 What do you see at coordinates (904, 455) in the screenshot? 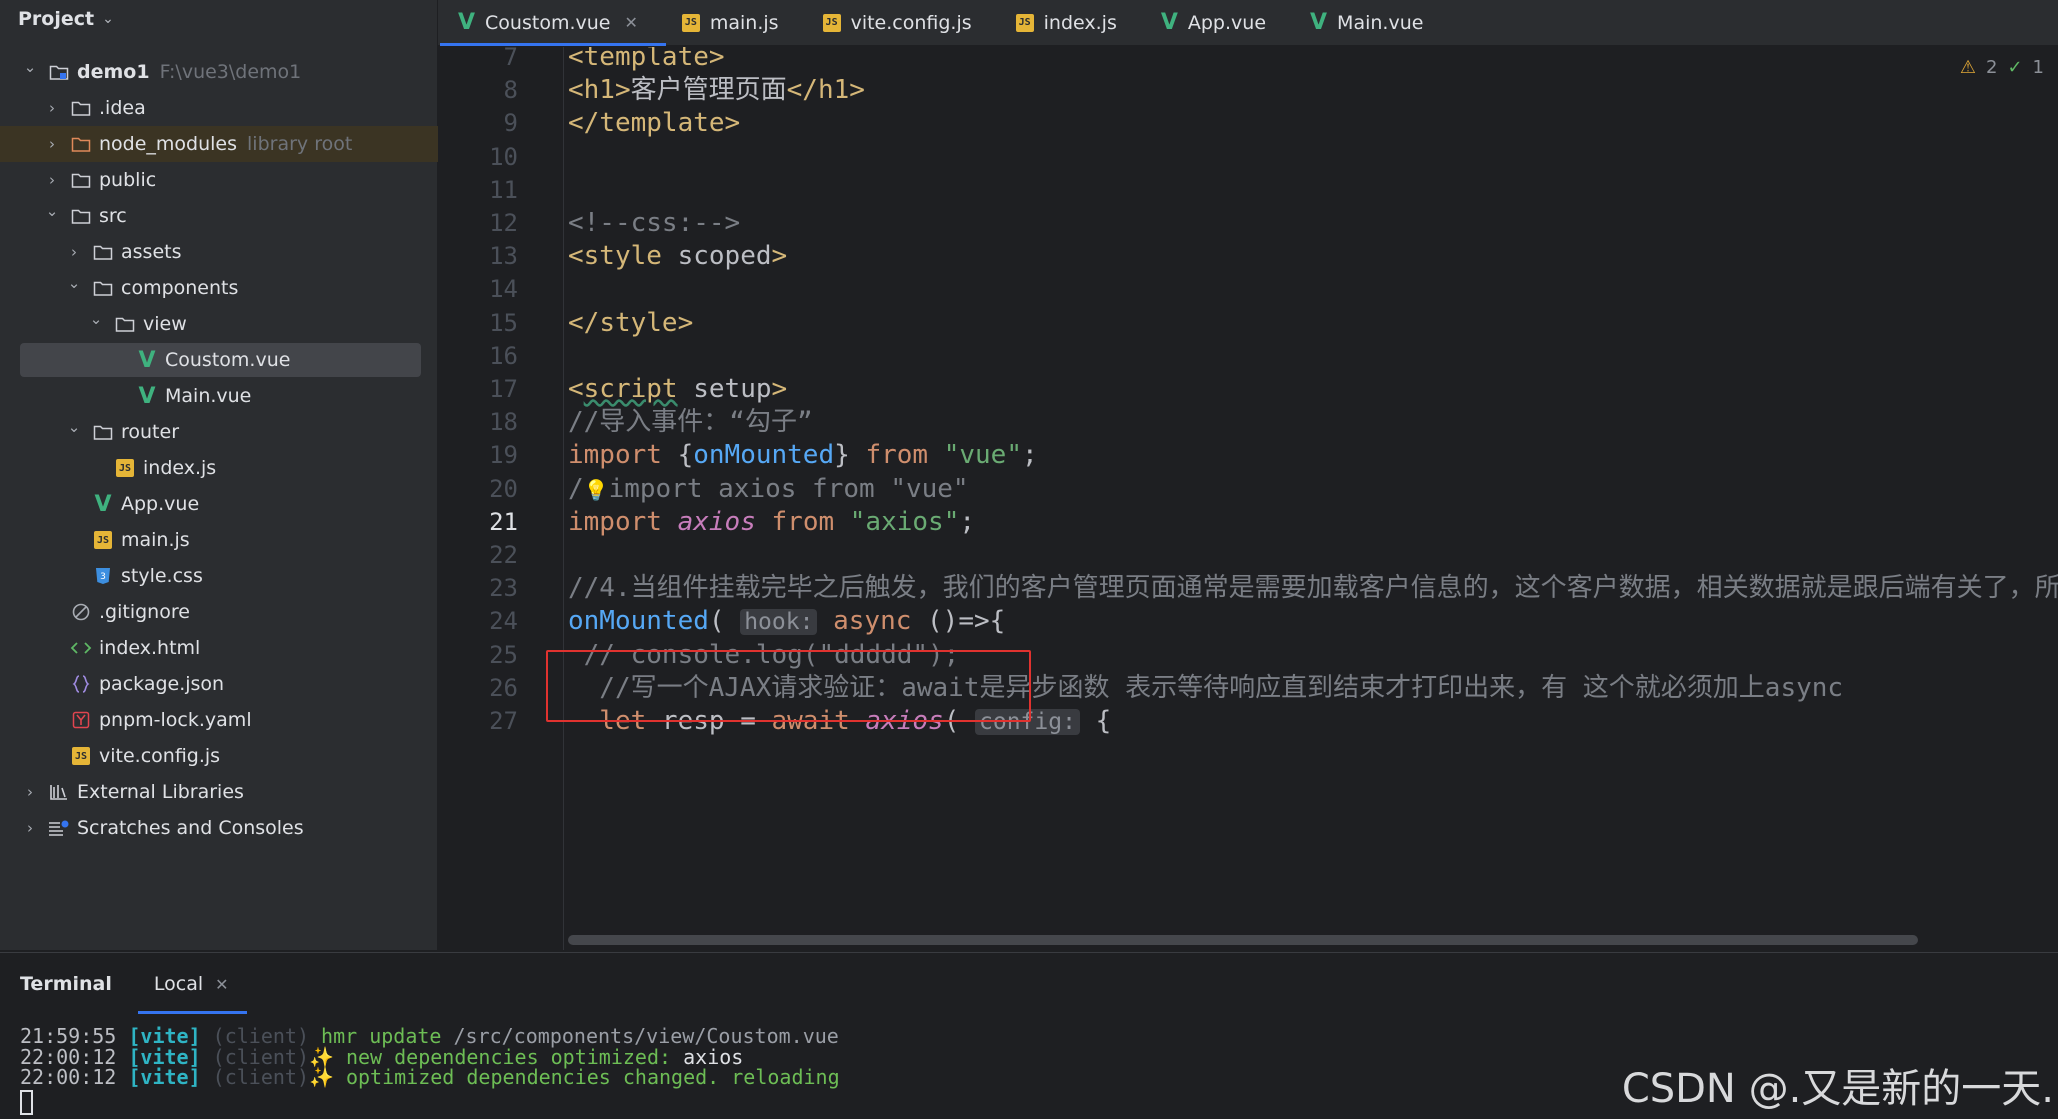
I see `code-token: from` at bounding box center [904, 455].